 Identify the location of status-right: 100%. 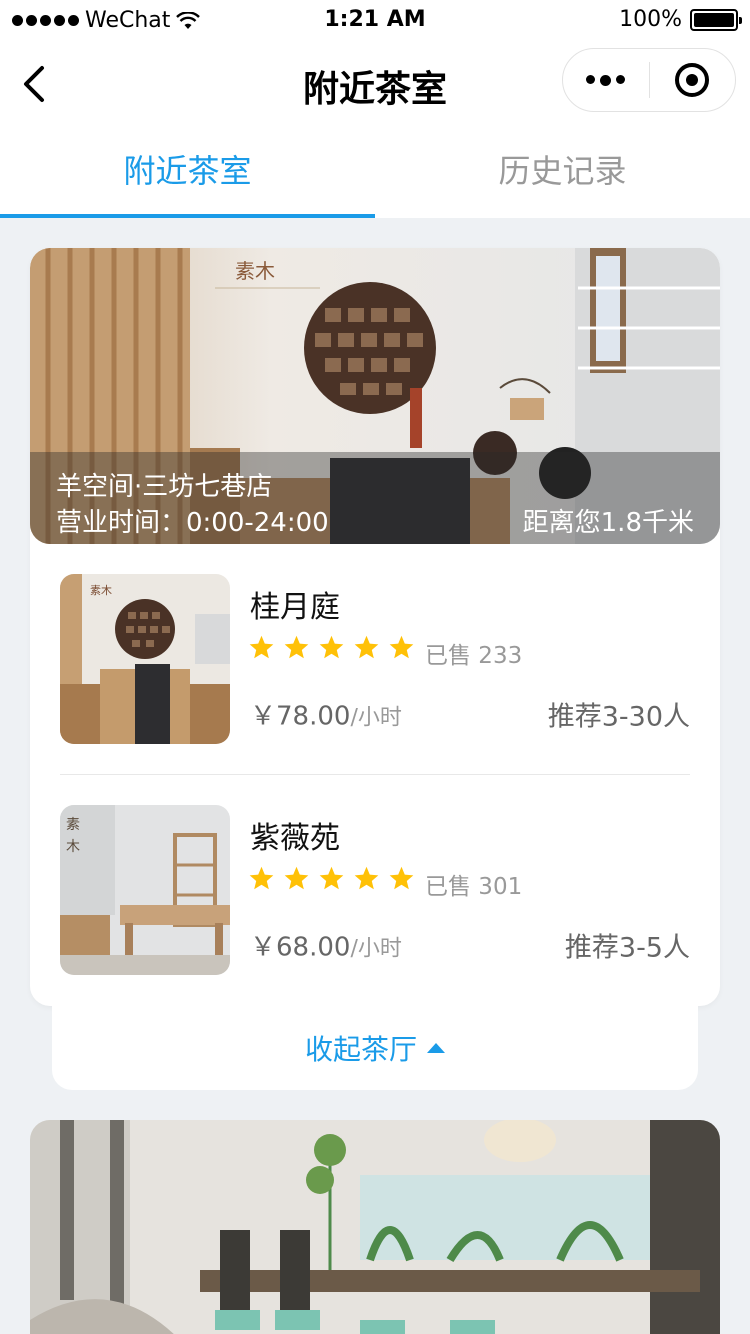
(680, 19).